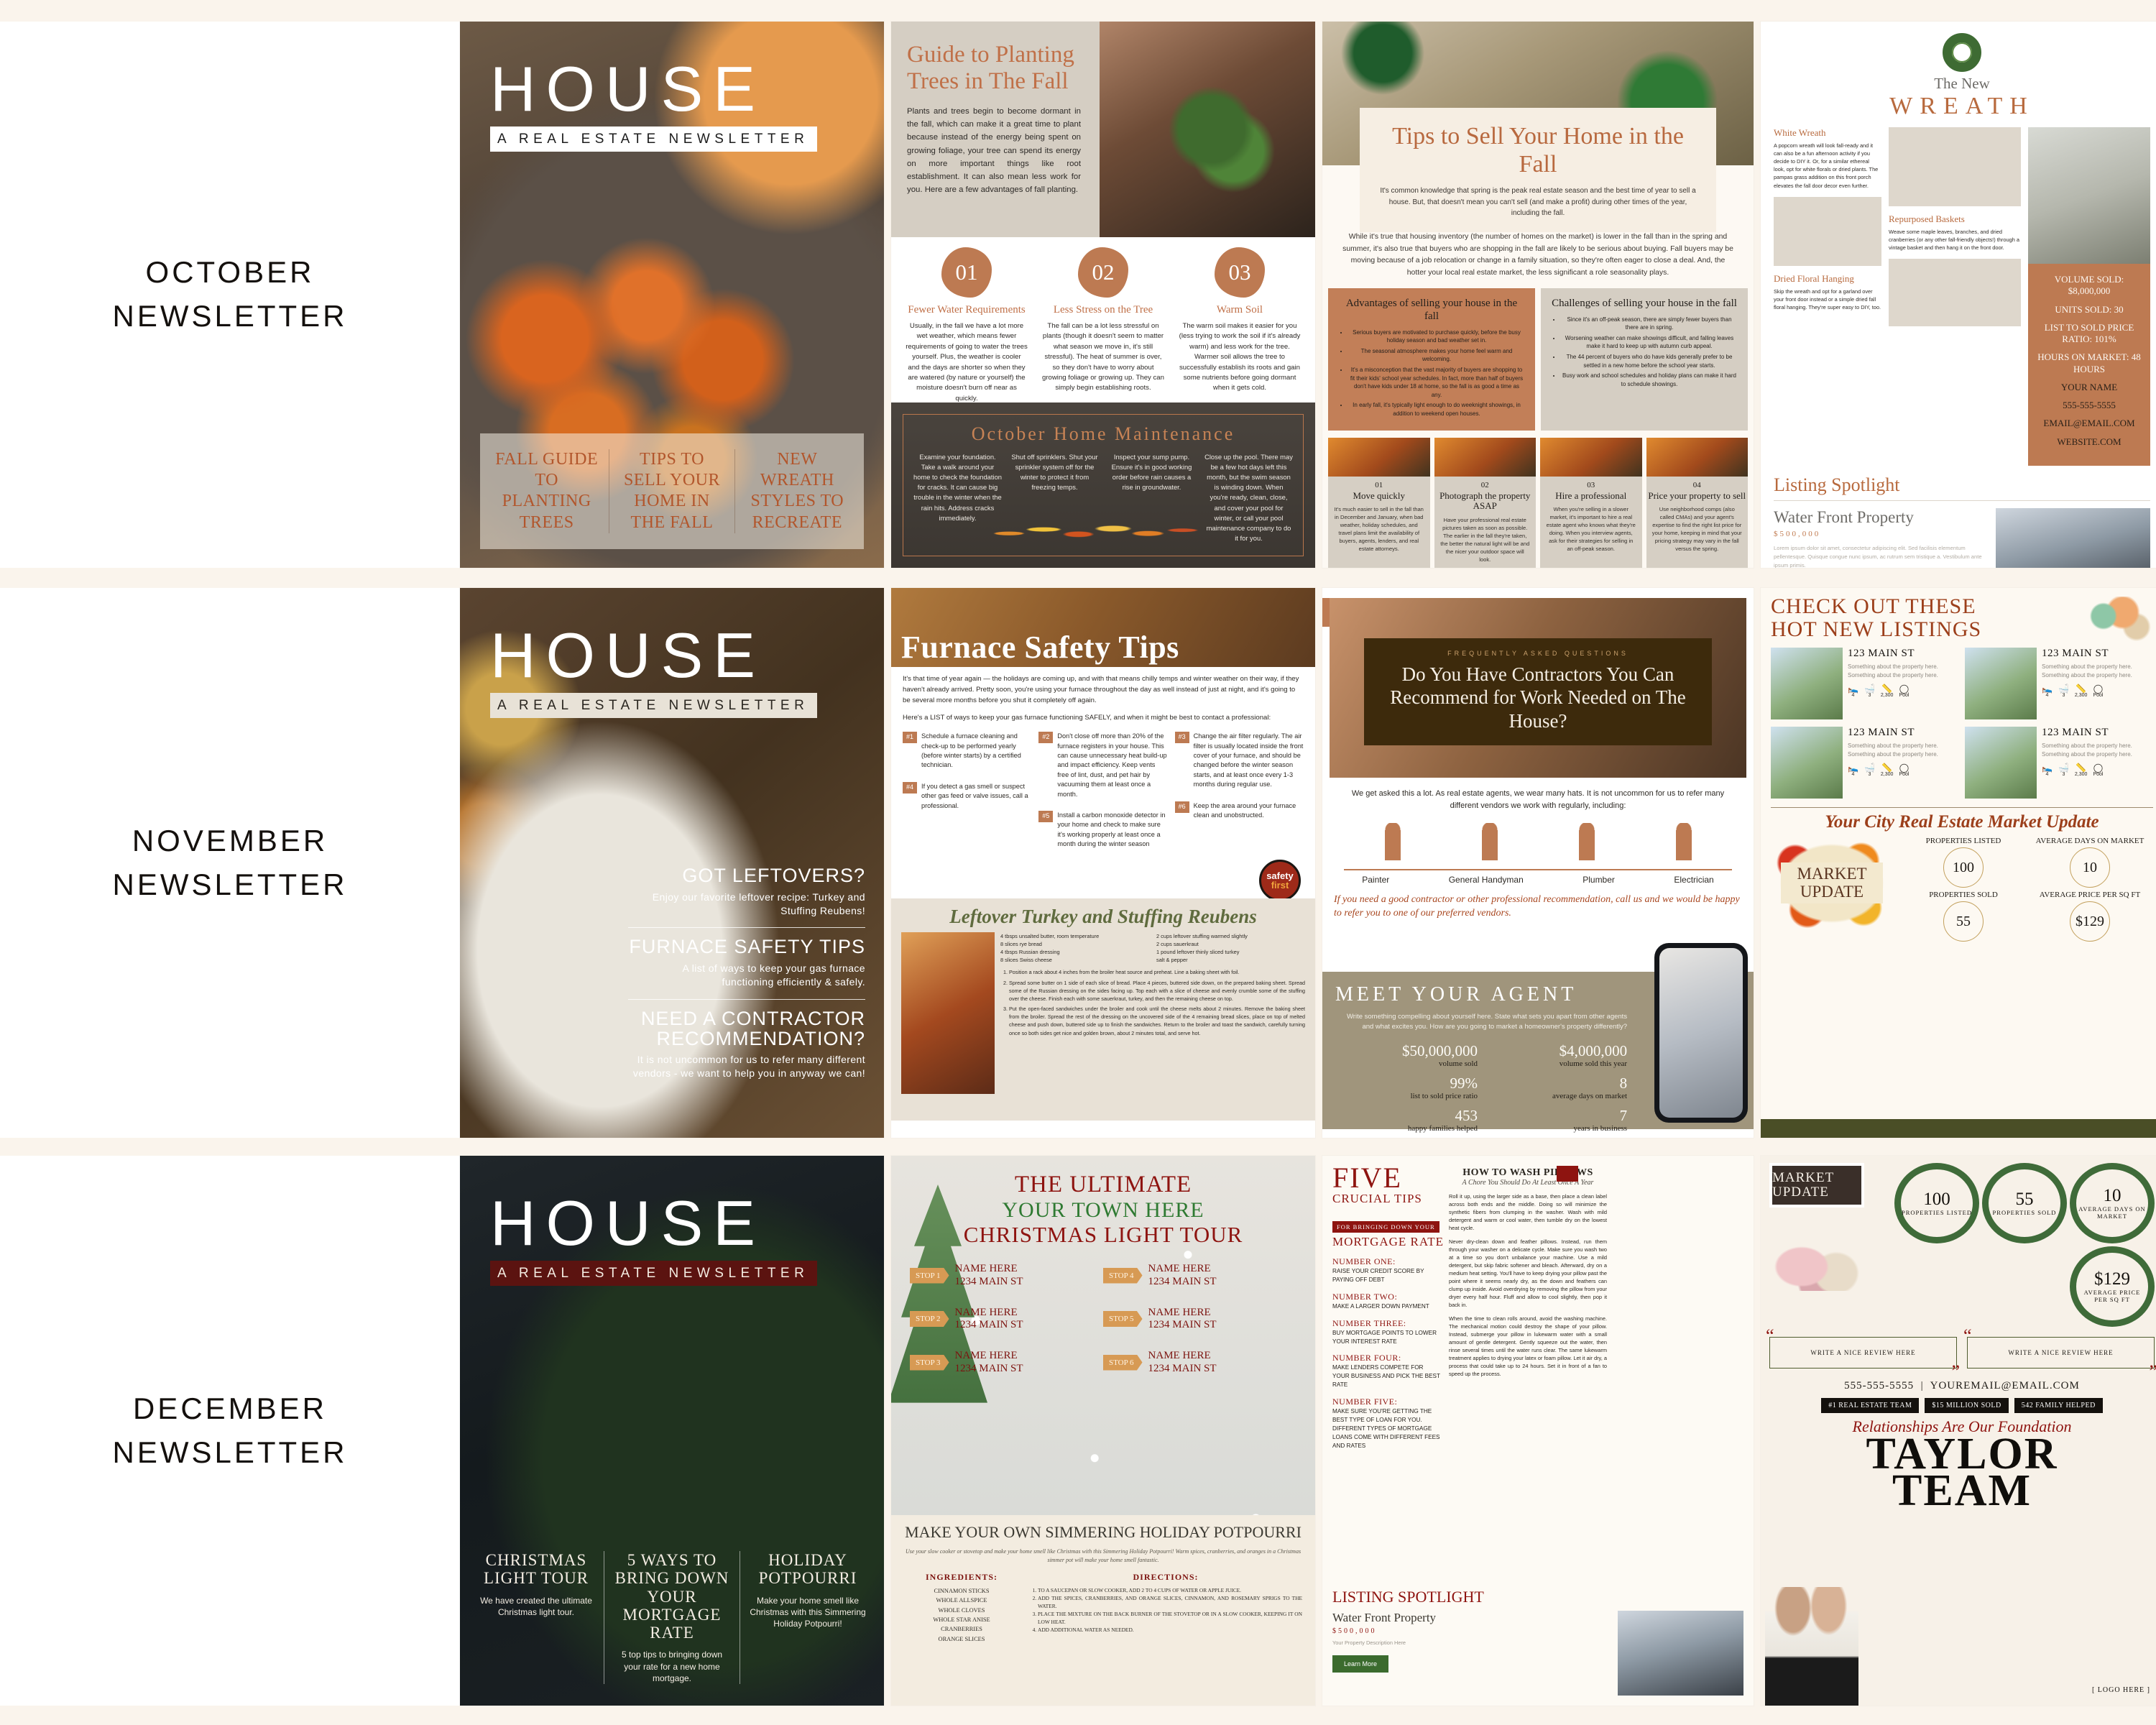 The image size is (2156, 1725). Describe the element at coordinates (1366, 1358) in the screenshot. I see `tip-number: NUMBER FOUR:` at that location.